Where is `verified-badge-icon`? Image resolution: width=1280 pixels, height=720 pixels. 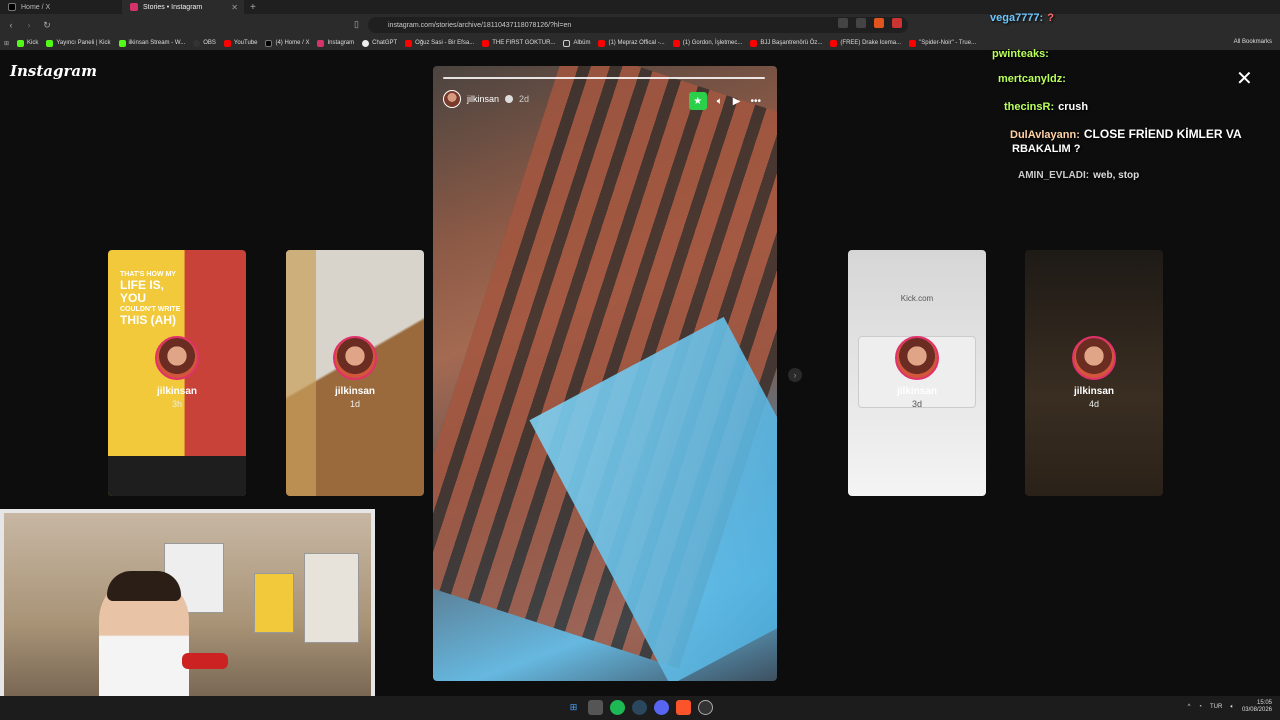 verified-badge-icon is located at coordinates (509, 99).